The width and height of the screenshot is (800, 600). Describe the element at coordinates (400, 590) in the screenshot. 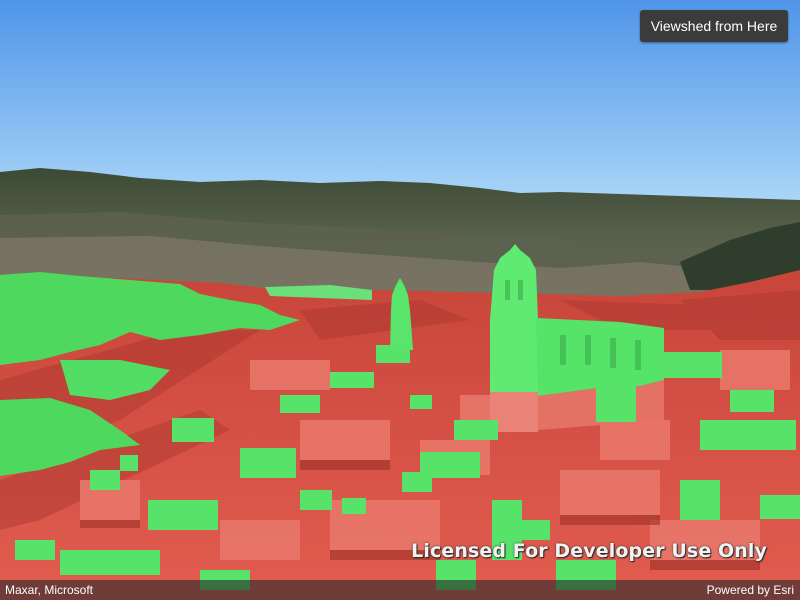

I see `attribution-bar: Maxar, Microsoft Powered by Esri` at that location.